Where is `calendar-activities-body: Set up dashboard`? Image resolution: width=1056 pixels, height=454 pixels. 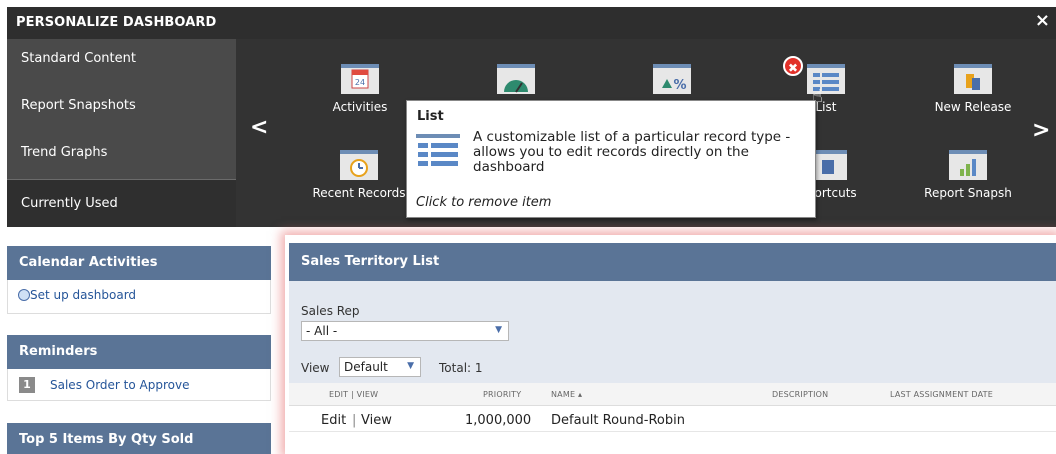
calendar-activities-body: Set up dashboard is located at coordinates (139, 297).